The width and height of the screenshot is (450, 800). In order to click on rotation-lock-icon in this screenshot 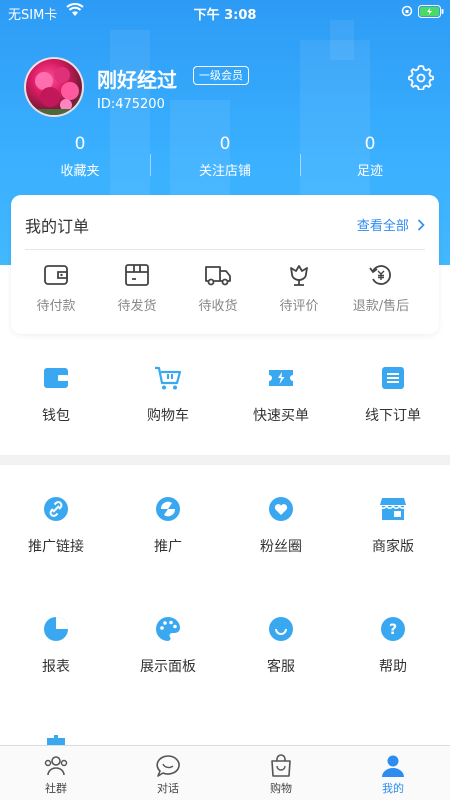, I will do `click(407, 11)`.